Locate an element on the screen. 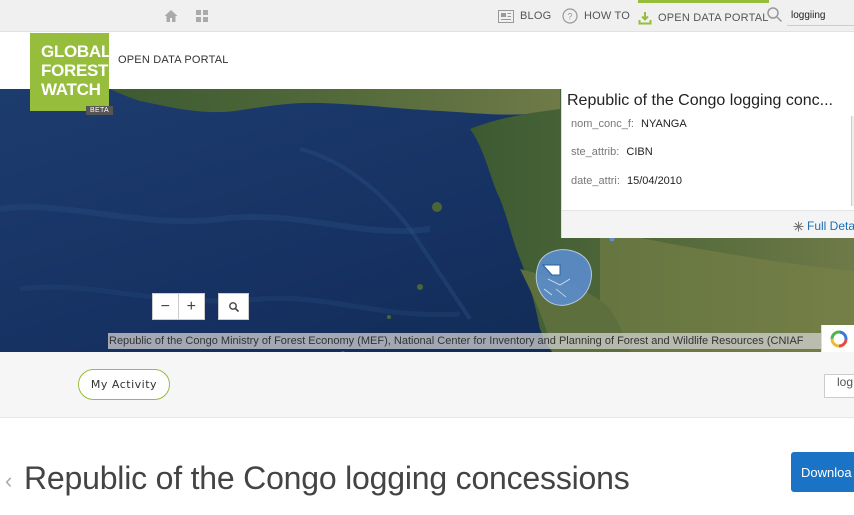 The height and width of the screenshot is (515, 854). popup-field-row: date_attri: 15/04/2010 is located at coordinates (626, 181).